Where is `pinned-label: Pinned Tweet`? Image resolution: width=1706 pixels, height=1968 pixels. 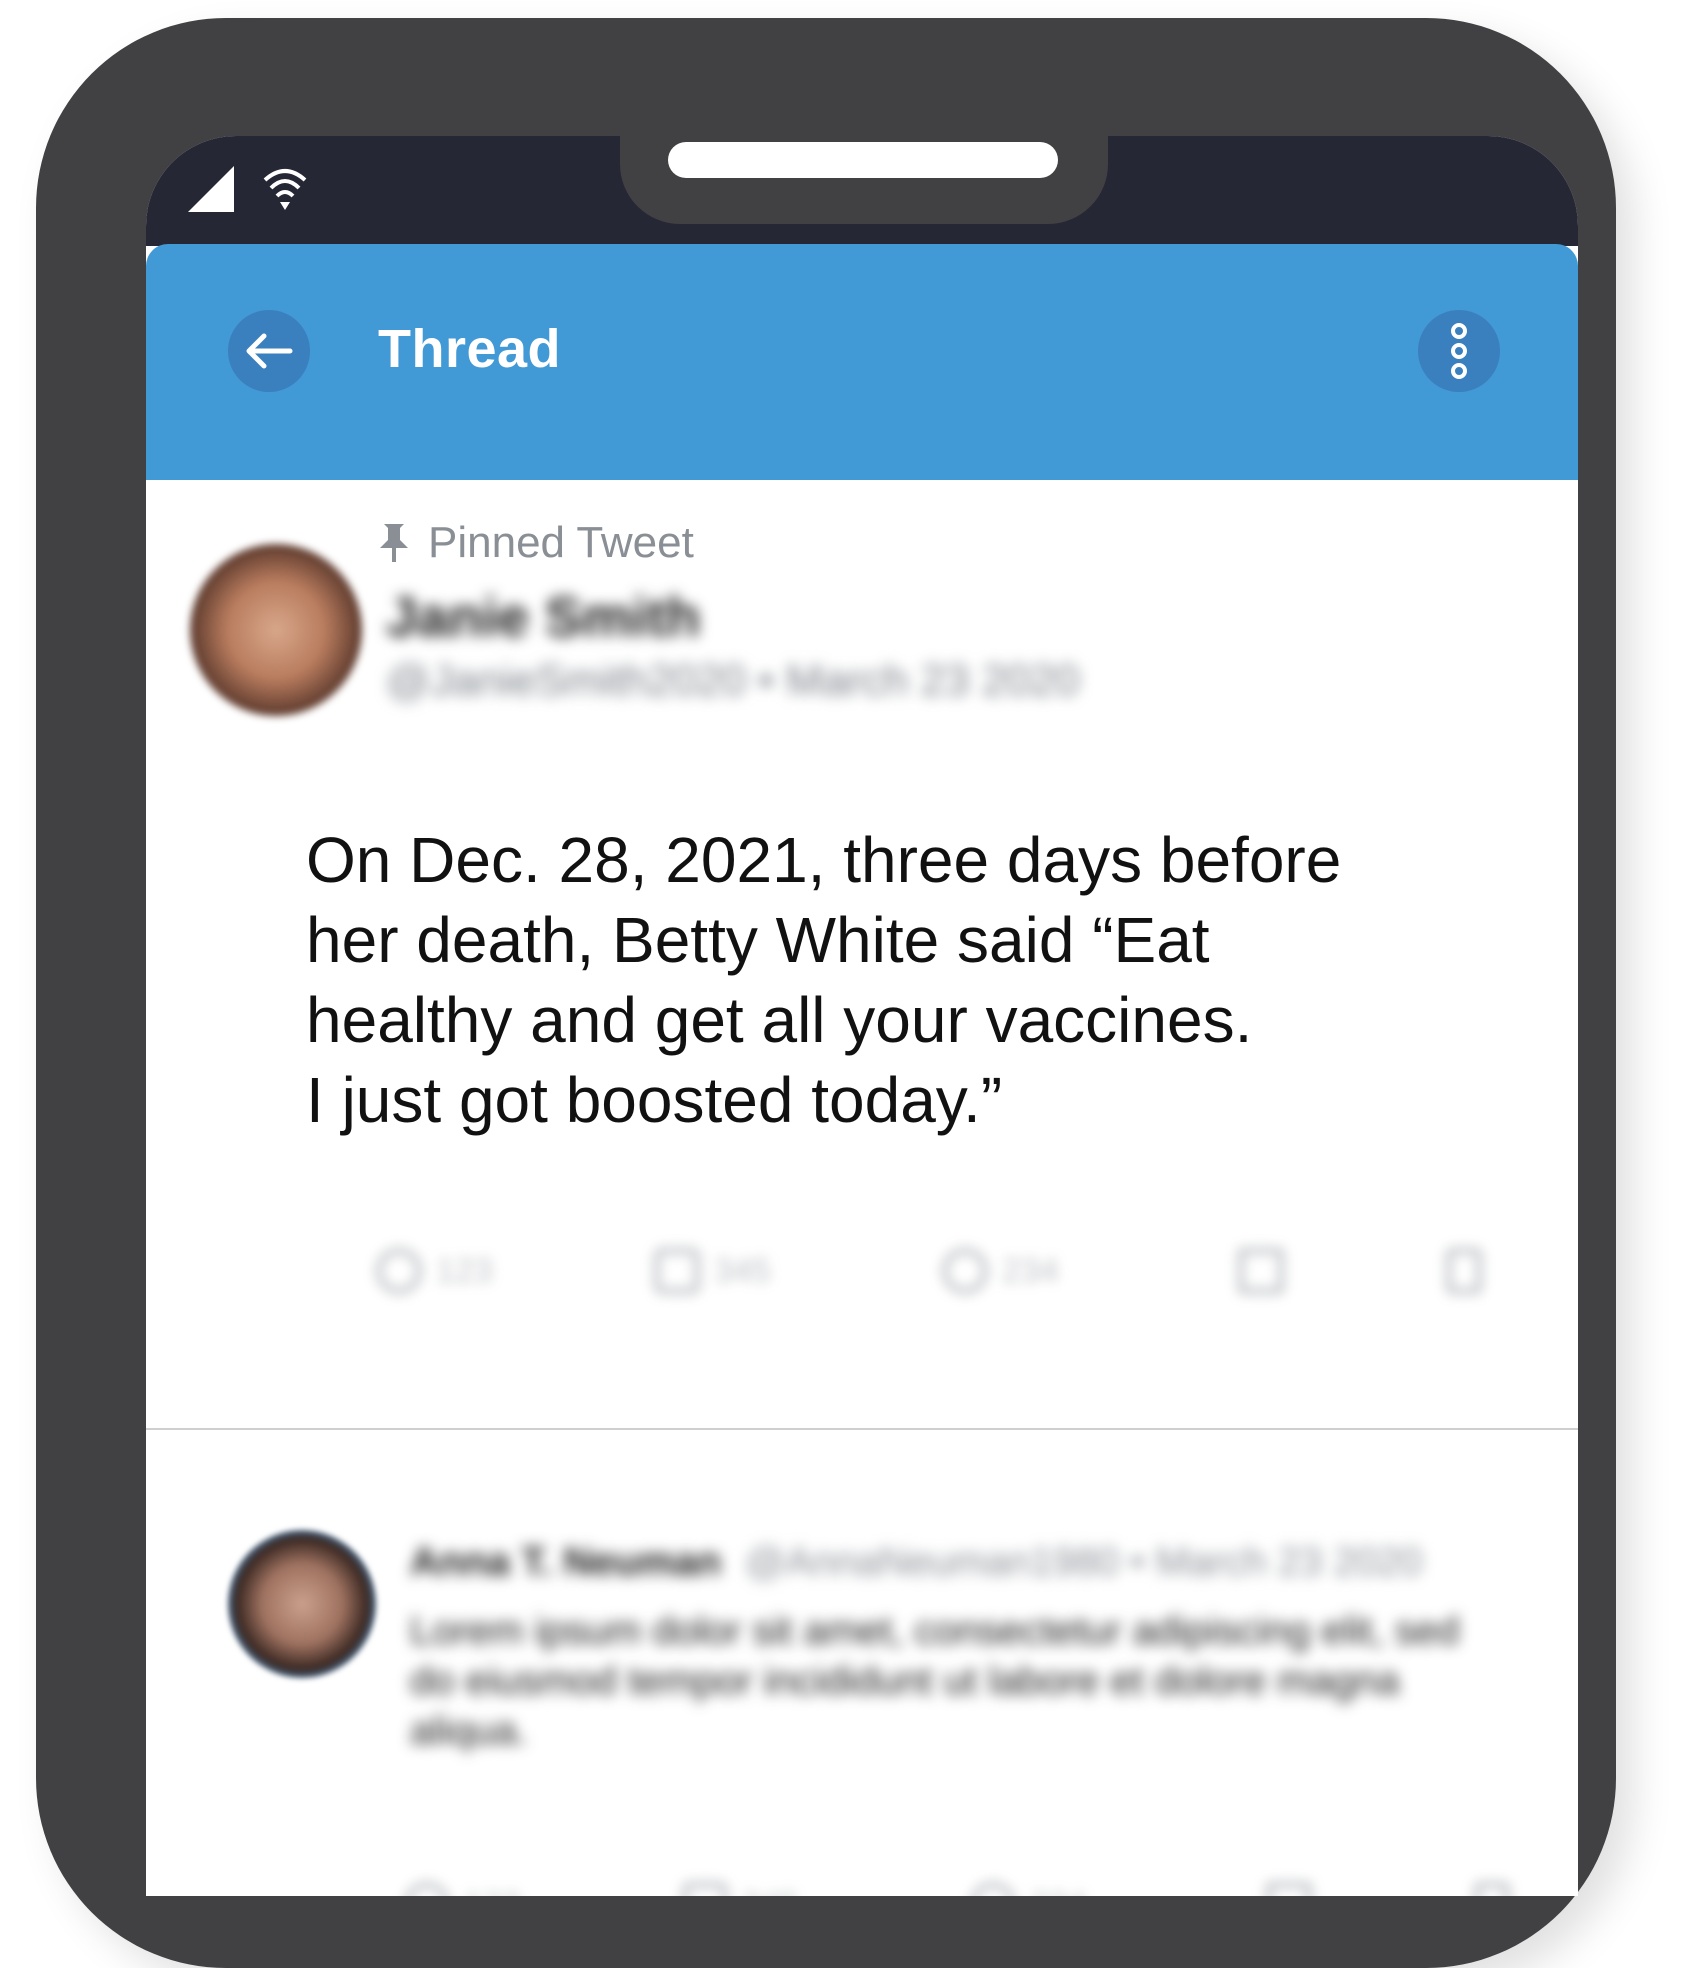 pinned-label: Pinned Tweet is located at coordinates (561, 542).